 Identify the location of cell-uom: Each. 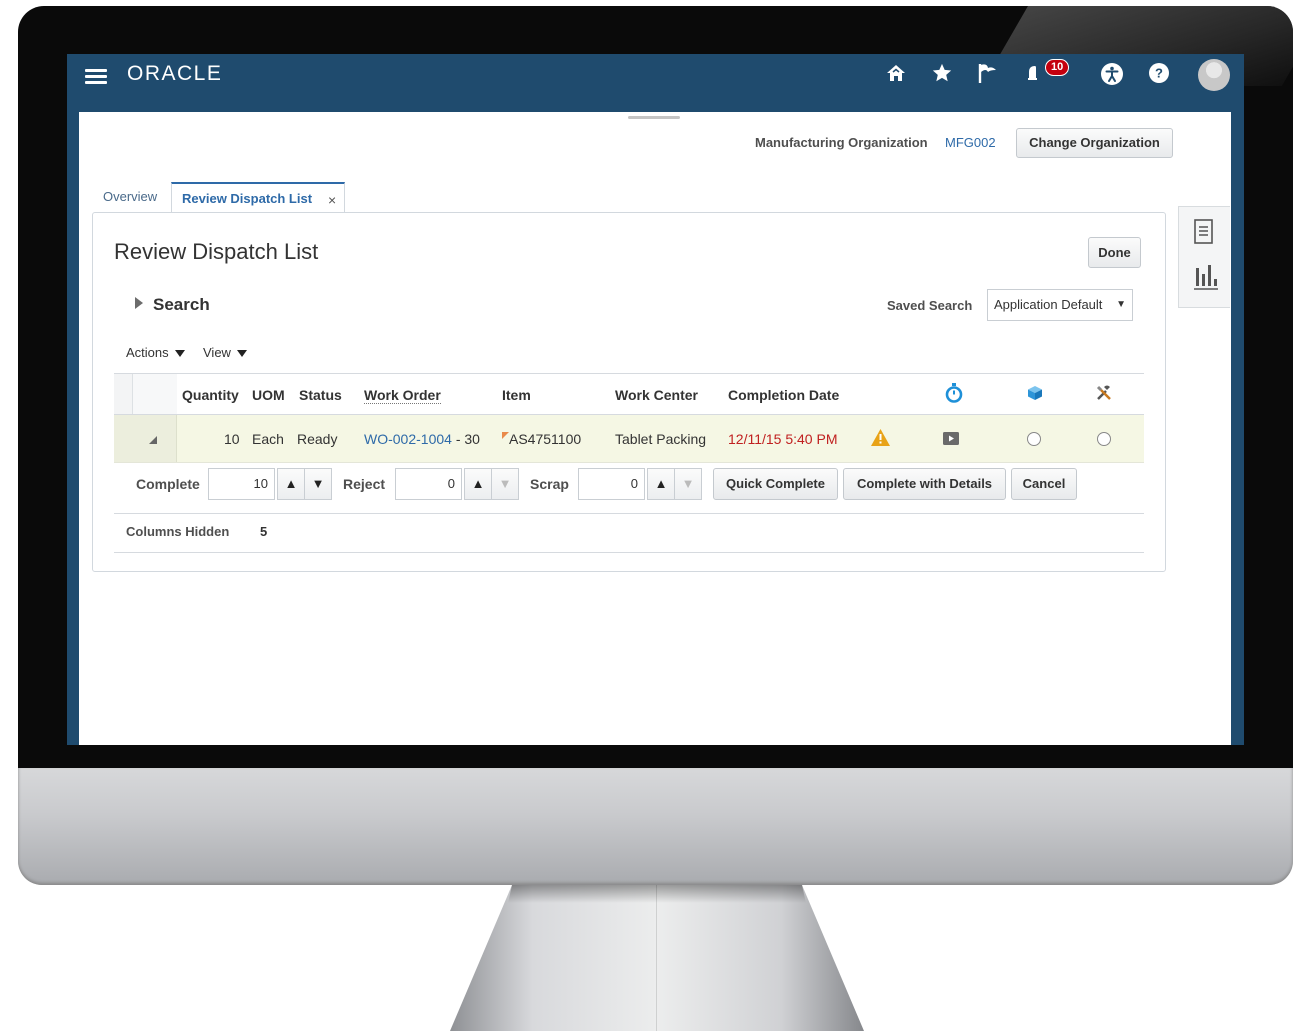
(268, 439).